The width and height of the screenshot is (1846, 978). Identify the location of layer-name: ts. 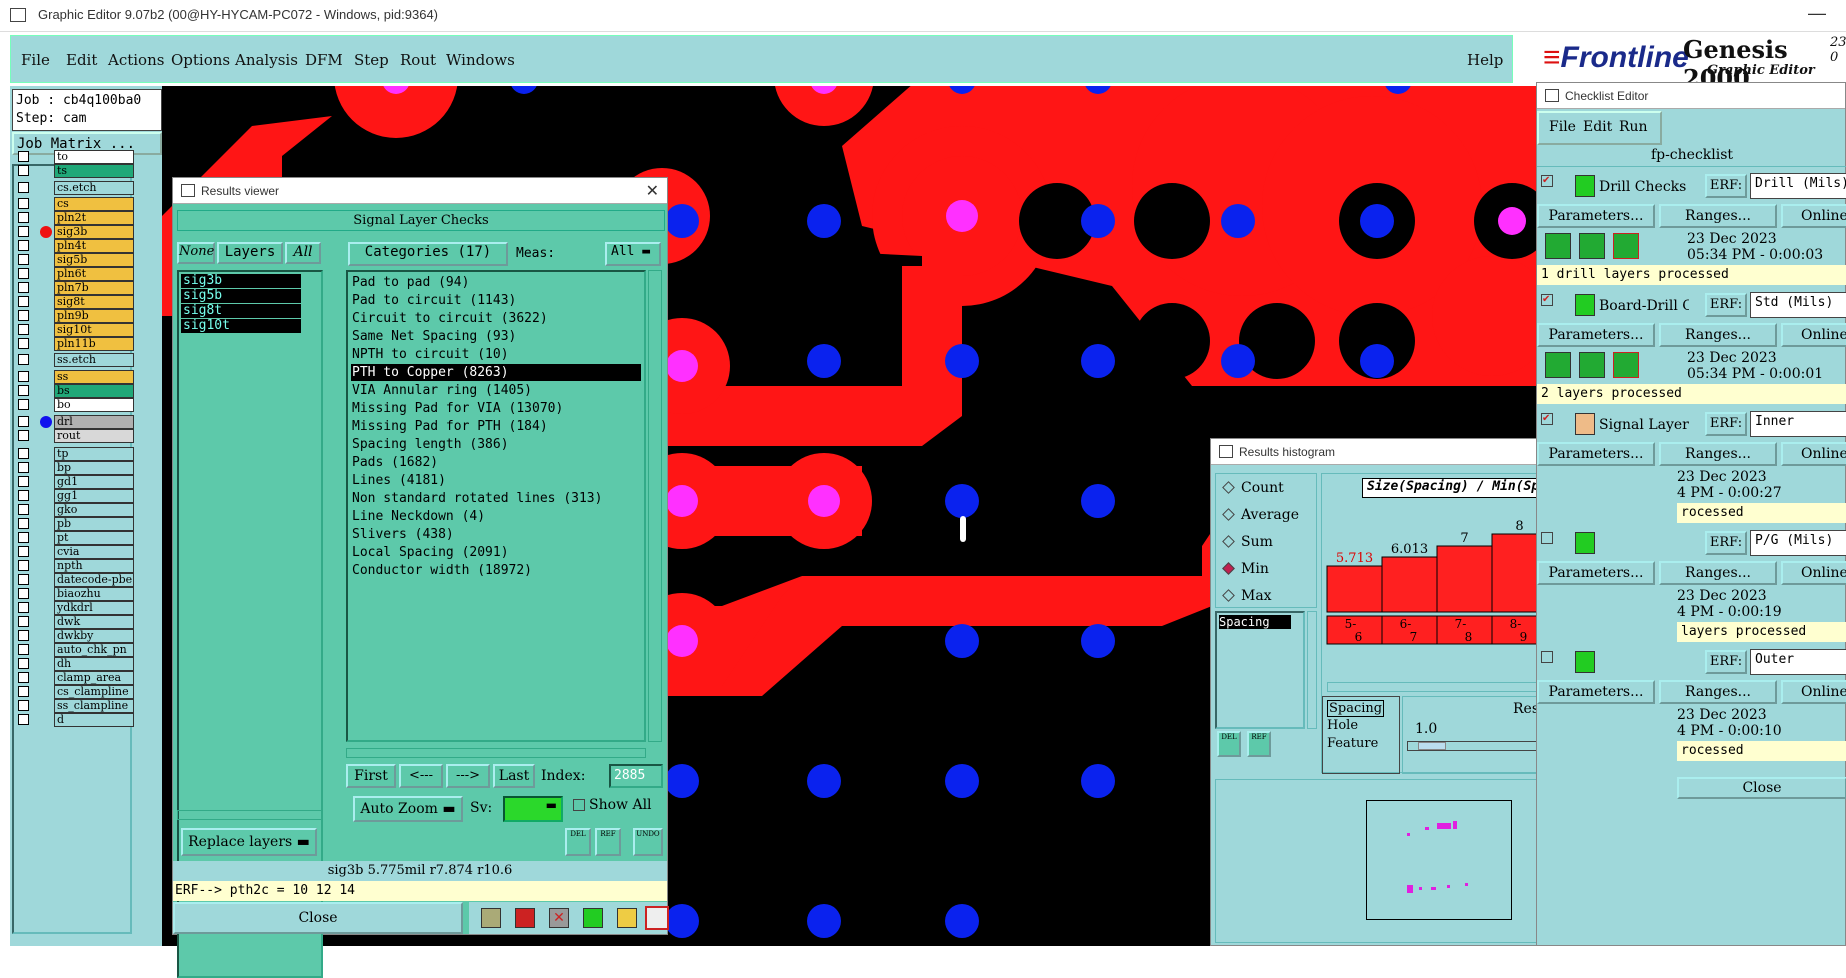
(94, 171).